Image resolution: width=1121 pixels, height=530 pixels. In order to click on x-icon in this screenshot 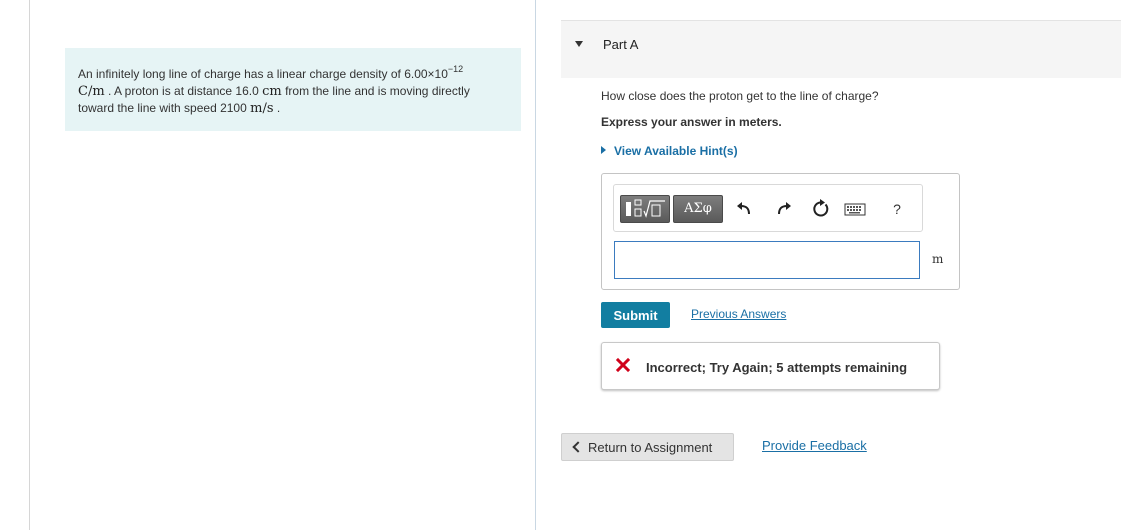, I will do `click(623, 365)`.